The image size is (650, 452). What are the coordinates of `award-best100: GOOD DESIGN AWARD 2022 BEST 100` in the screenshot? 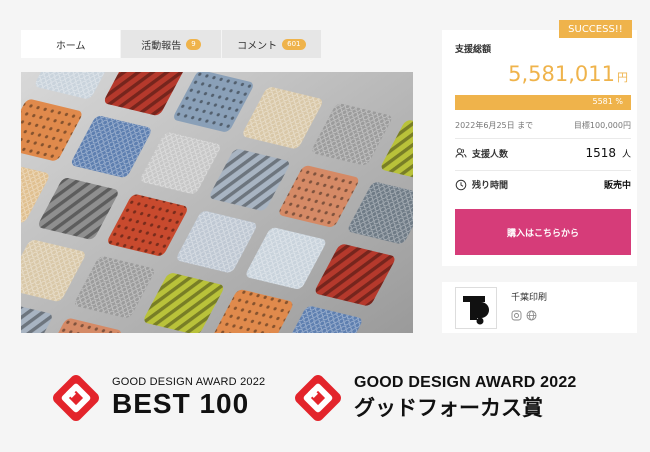 It's located at (157, 398).